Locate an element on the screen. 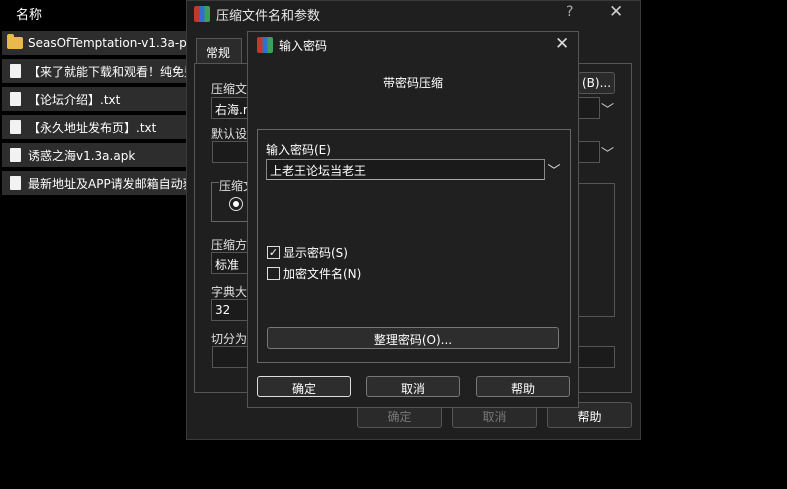 The image size is (787, 489). file-row: 【永久地址发布页】.txt is located at coordinates (96, 127).